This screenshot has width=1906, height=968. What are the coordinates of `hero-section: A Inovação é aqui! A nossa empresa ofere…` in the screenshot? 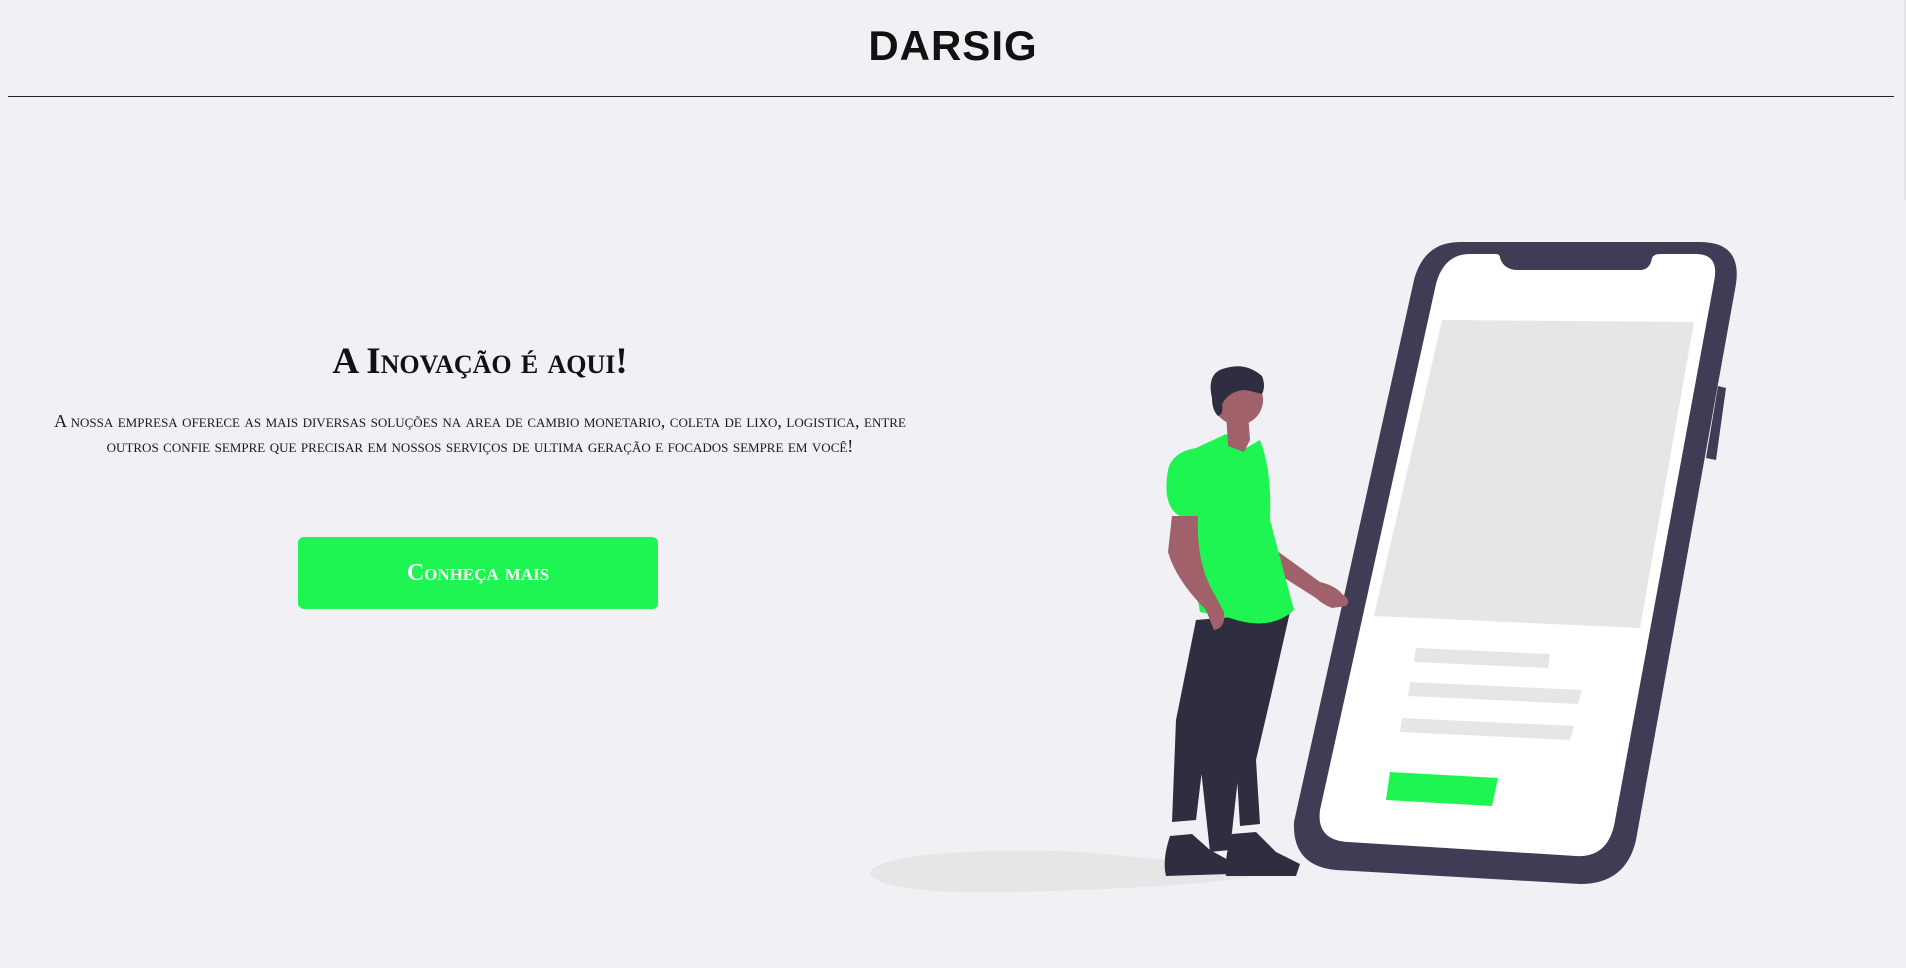 It's located at (480, 399).